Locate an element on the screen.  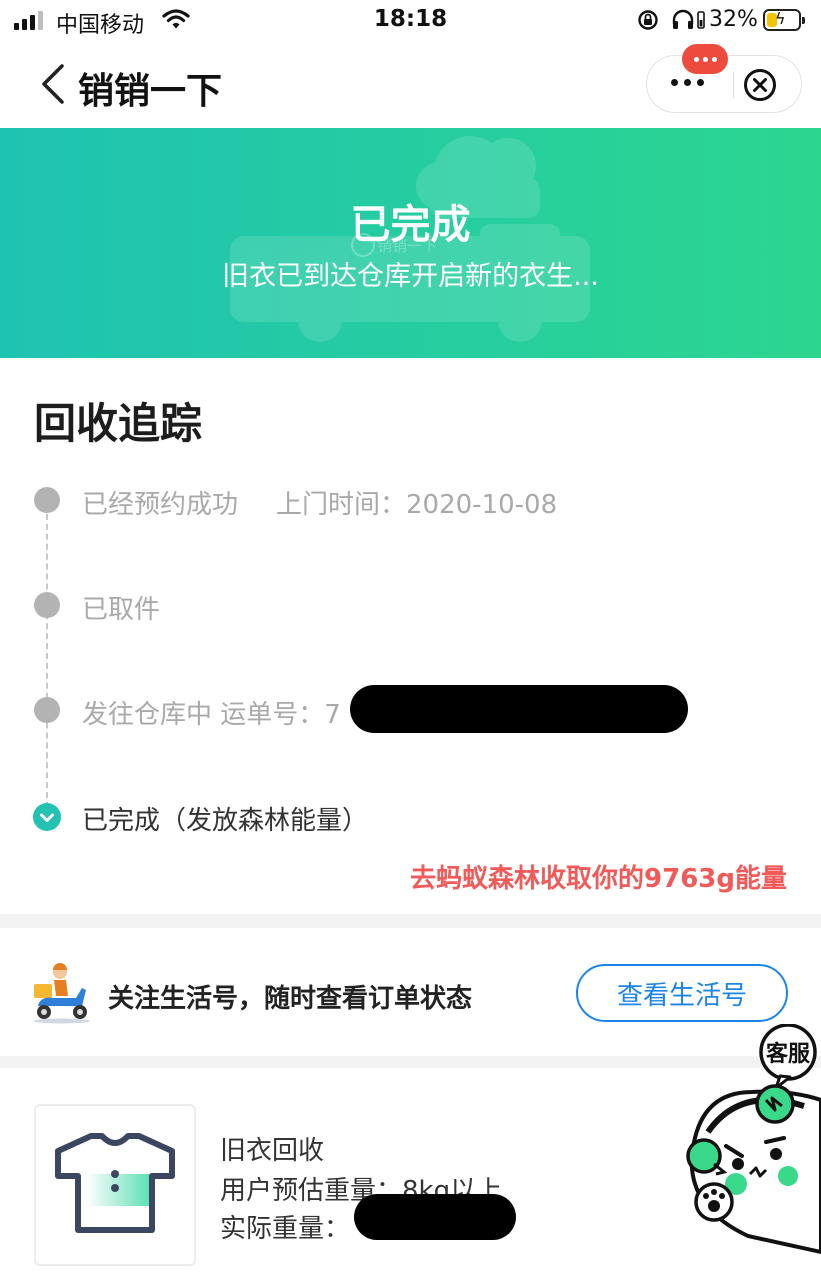
timeline-line is located at coordinates (47, 656).